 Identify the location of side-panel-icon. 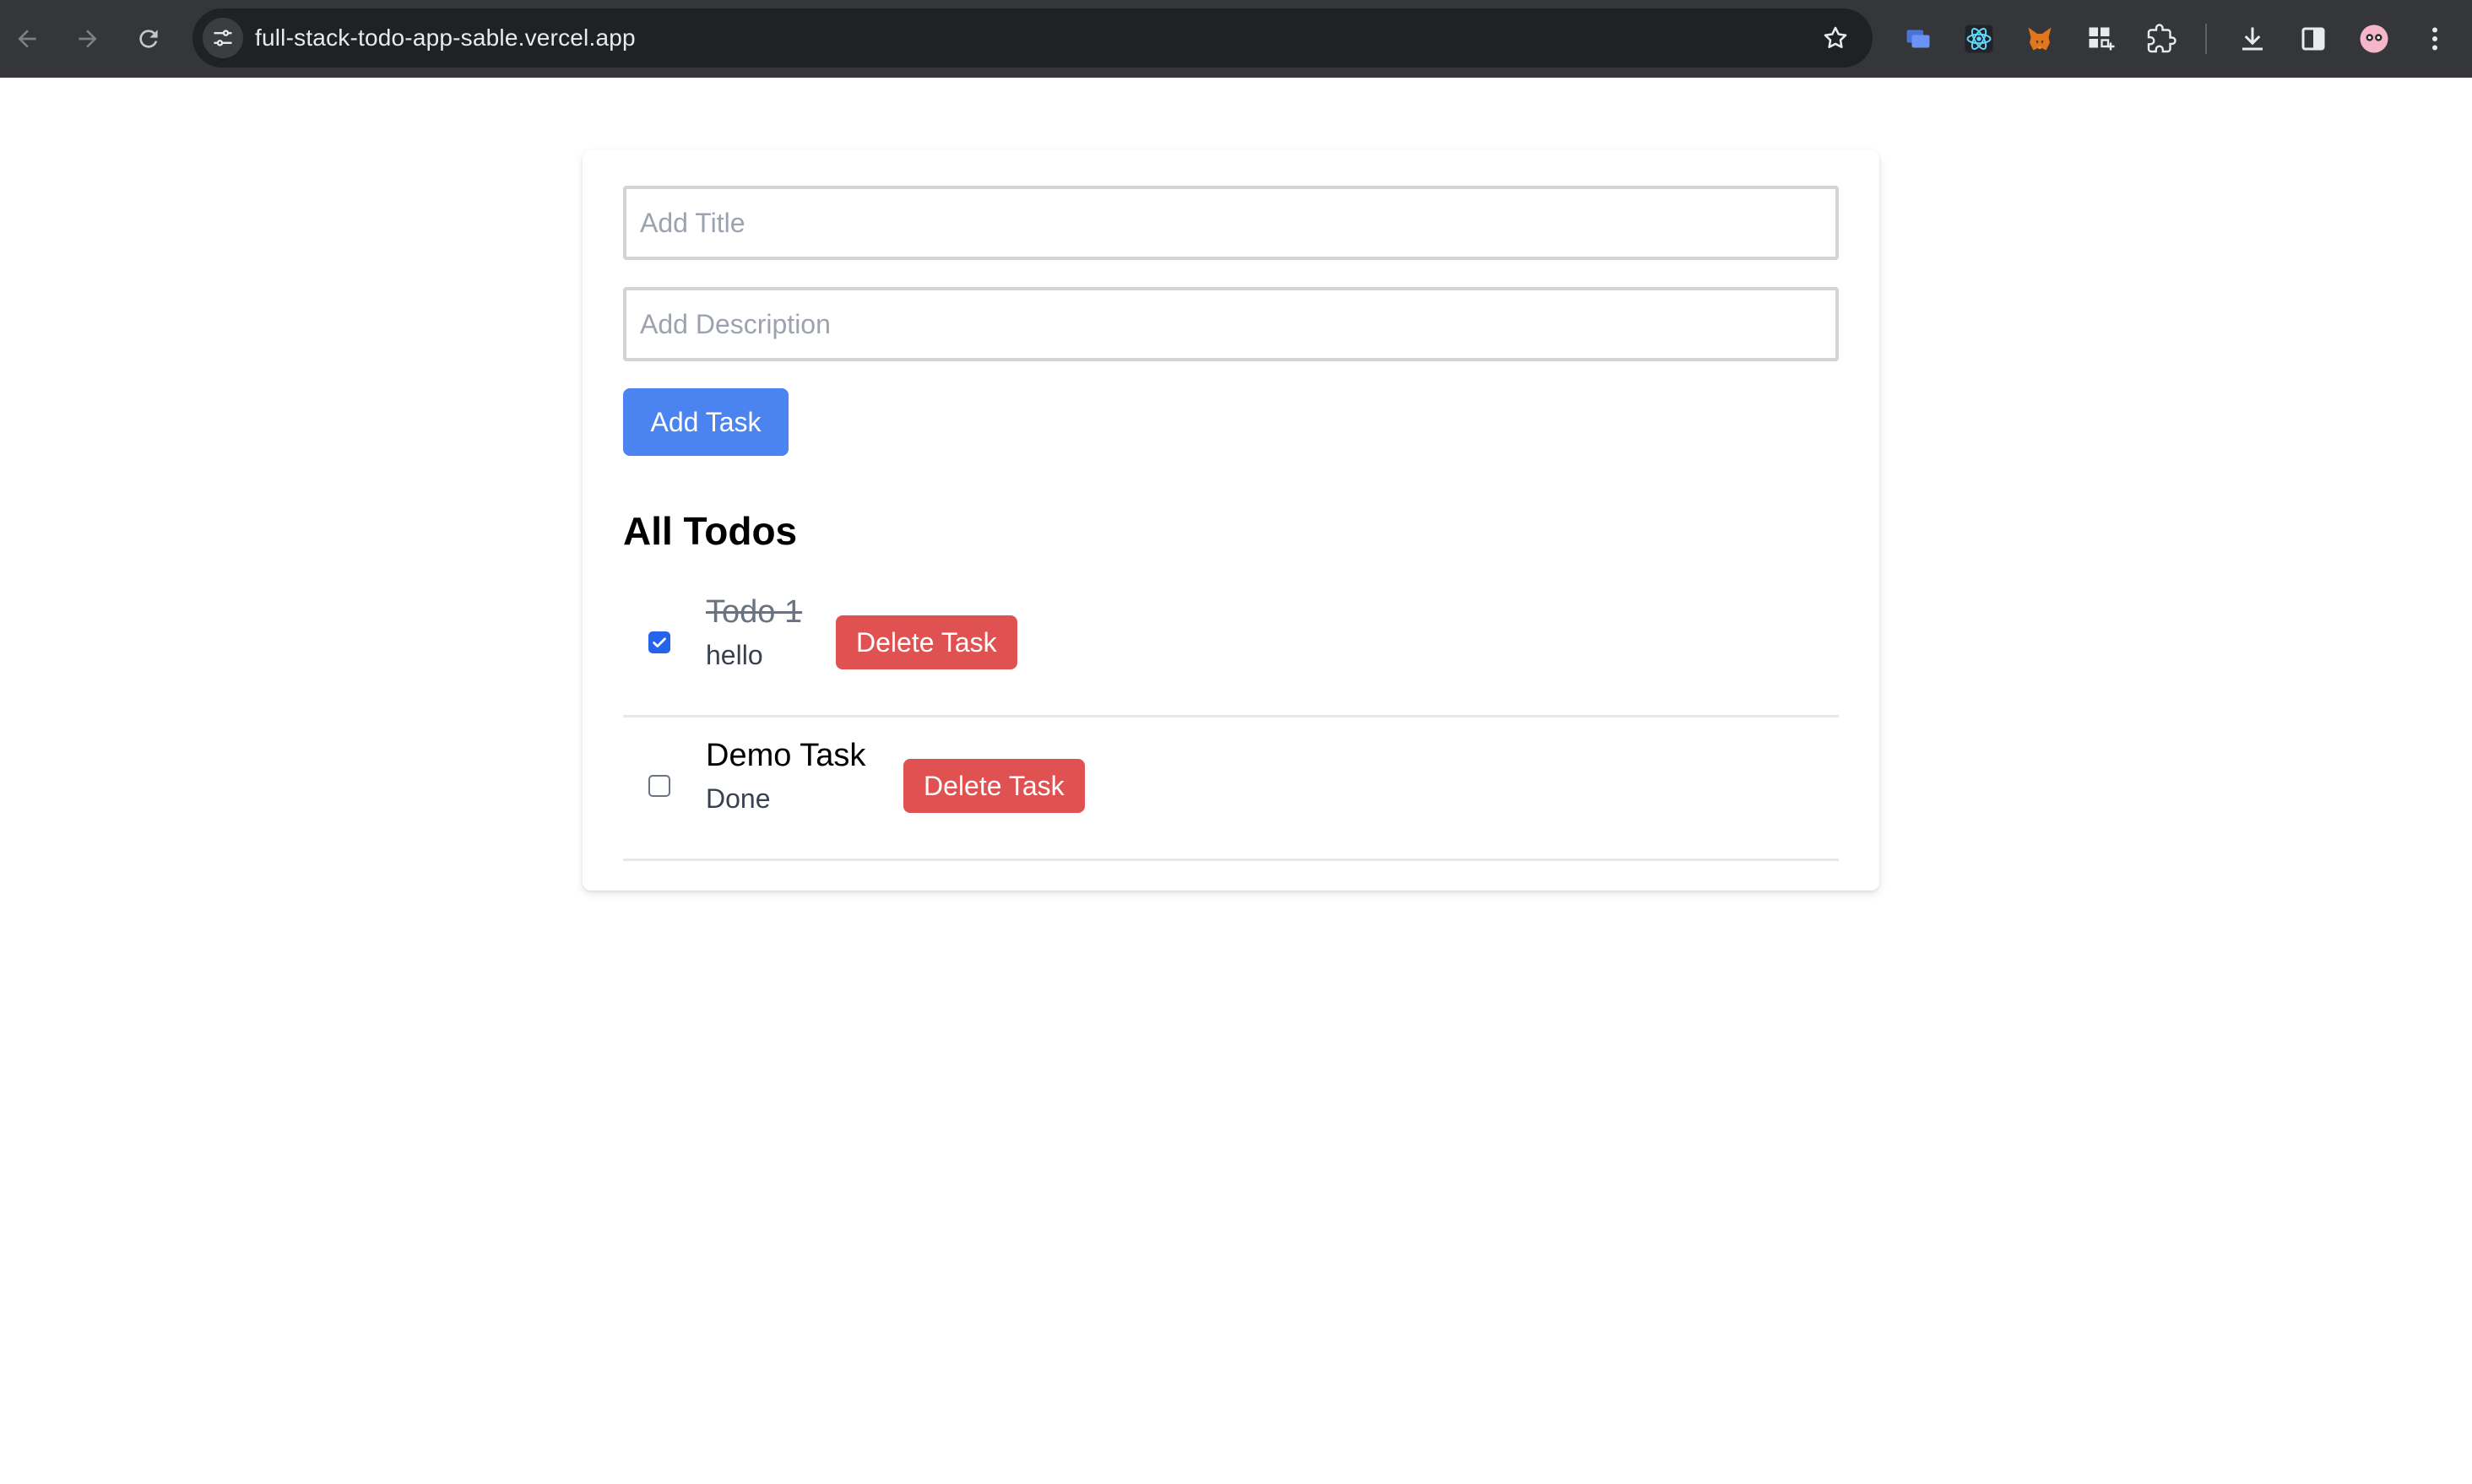
(2313, 39).